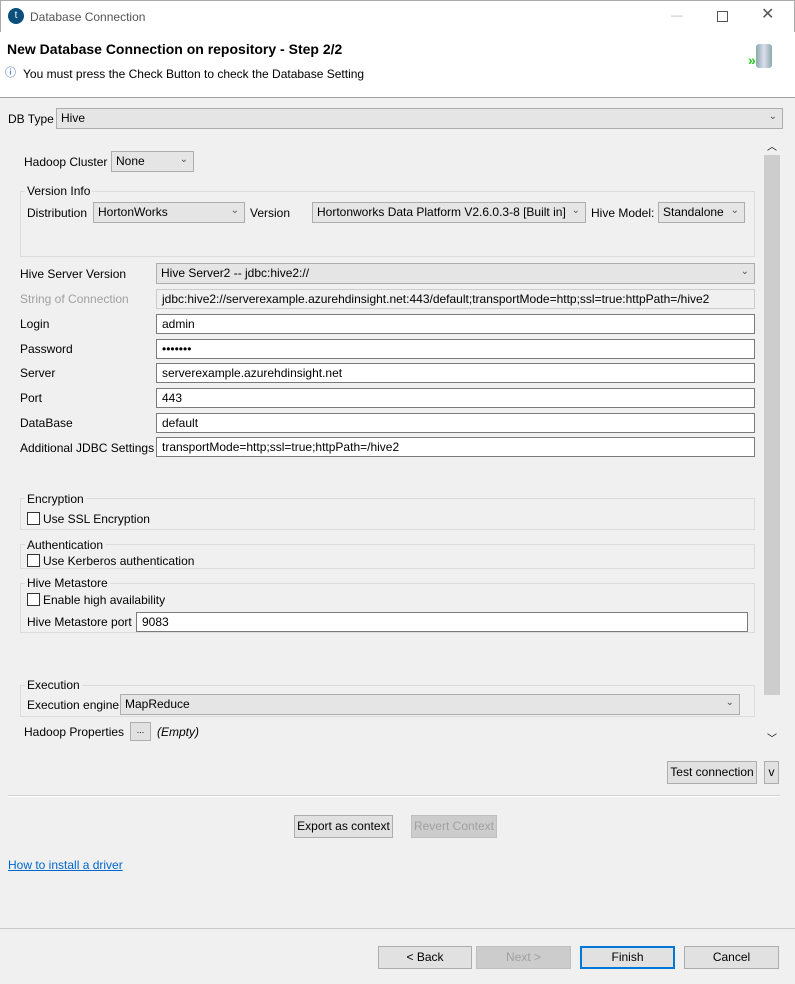 The width and height of the screenshot is (795, 984). What do you see at coordinates (169, 212) in the screenshot?
I see `distribution-select: HortonWorks ⌄` at bounding box center [169, 212].